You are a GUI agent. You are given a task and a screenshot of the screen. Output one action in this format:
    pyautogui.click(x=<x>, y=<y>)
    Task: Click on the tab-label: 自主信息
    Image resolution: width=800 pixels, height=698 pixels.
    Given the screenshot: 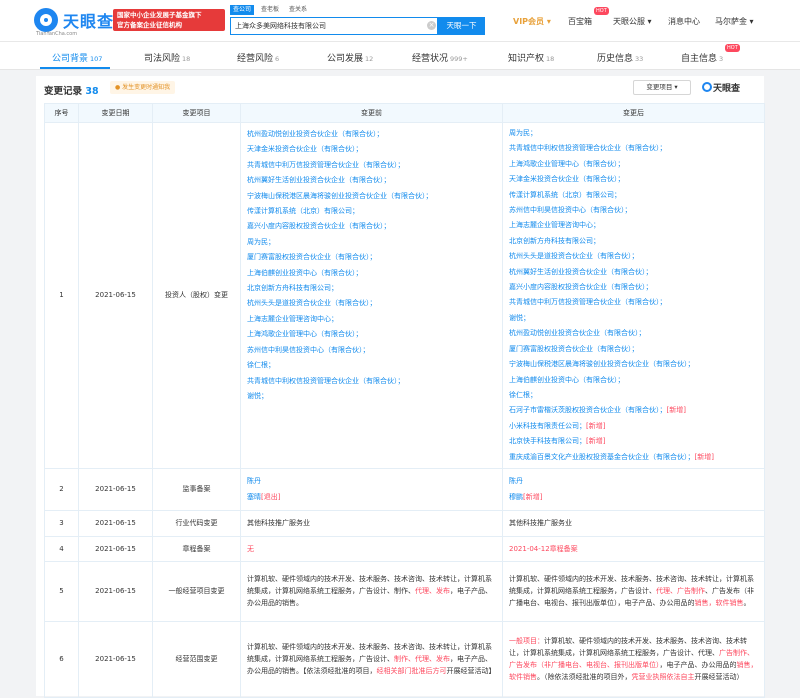 What is the action you would take?
    pyautogui.click(x=699, y=59)
    